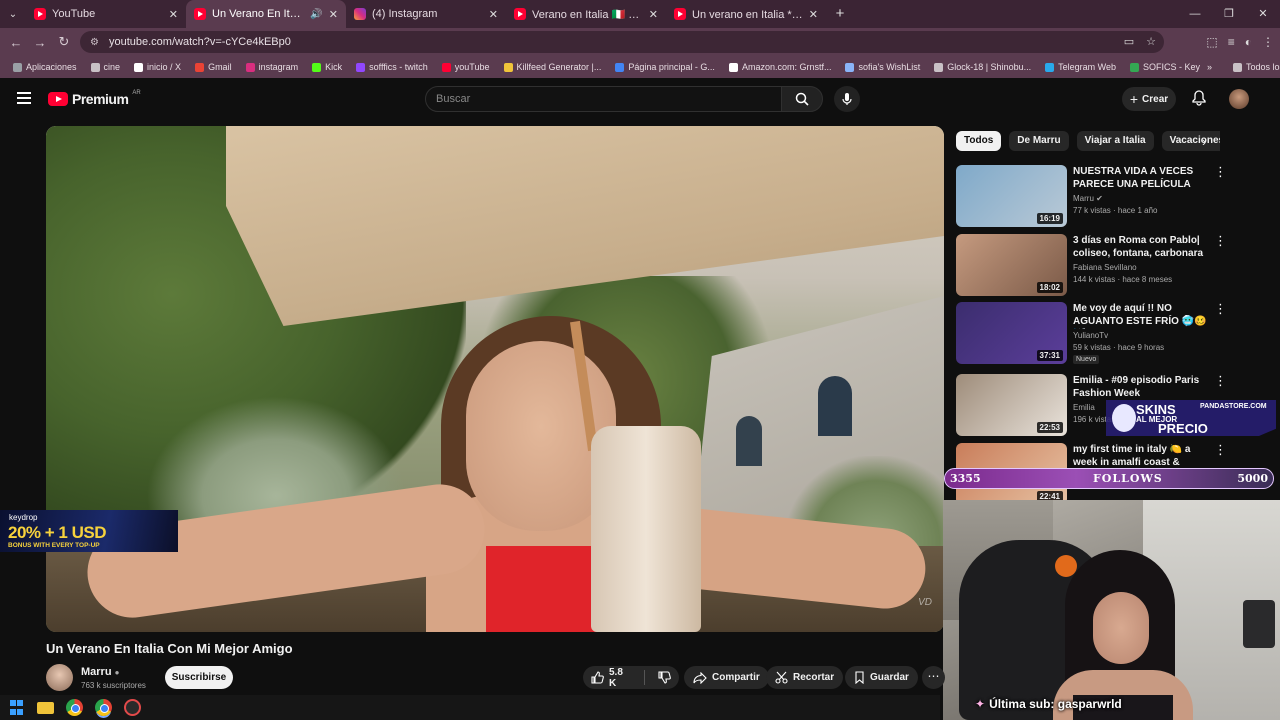 This screenshot has height=720, width=1280. I want to click on close-window-icon: ✕, so click(1263, 14).